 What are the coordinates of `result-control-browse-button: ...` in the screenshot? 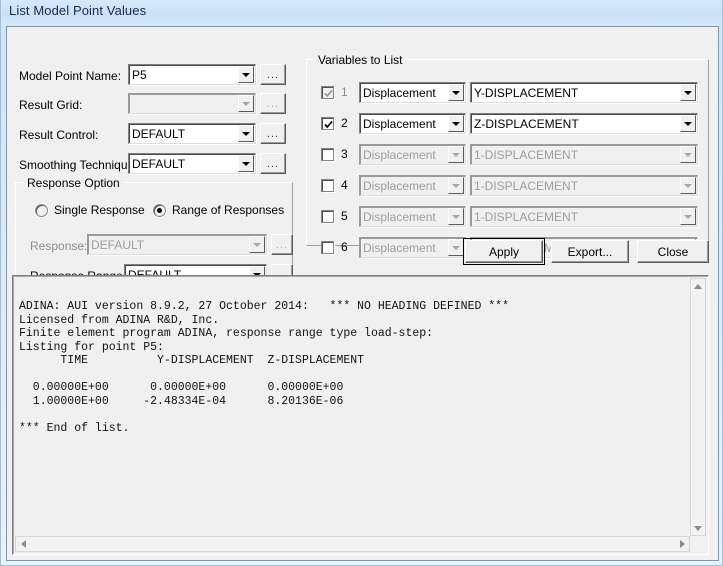 It's located at (273, 133).